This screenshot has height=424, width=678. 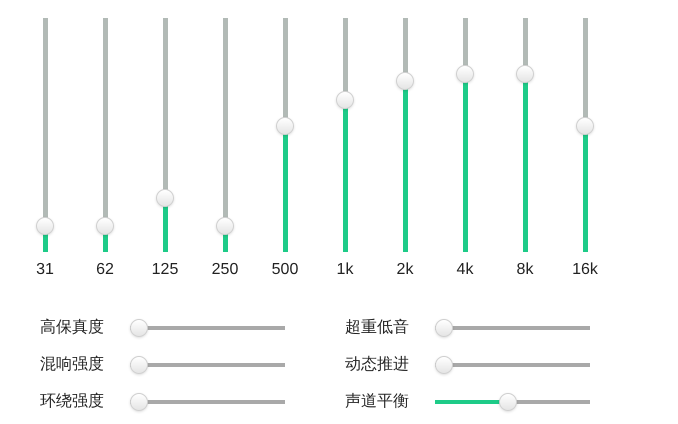 I want to click on frequency-label: 4k, so click(x=465, y=270).